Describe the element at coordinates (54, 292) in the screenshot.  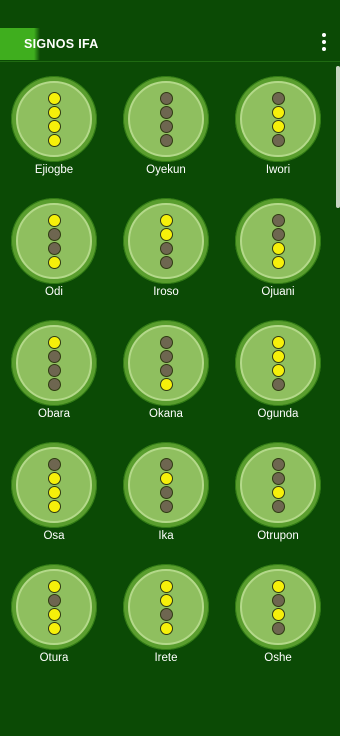
I see `sign-label: Odi` at that location.